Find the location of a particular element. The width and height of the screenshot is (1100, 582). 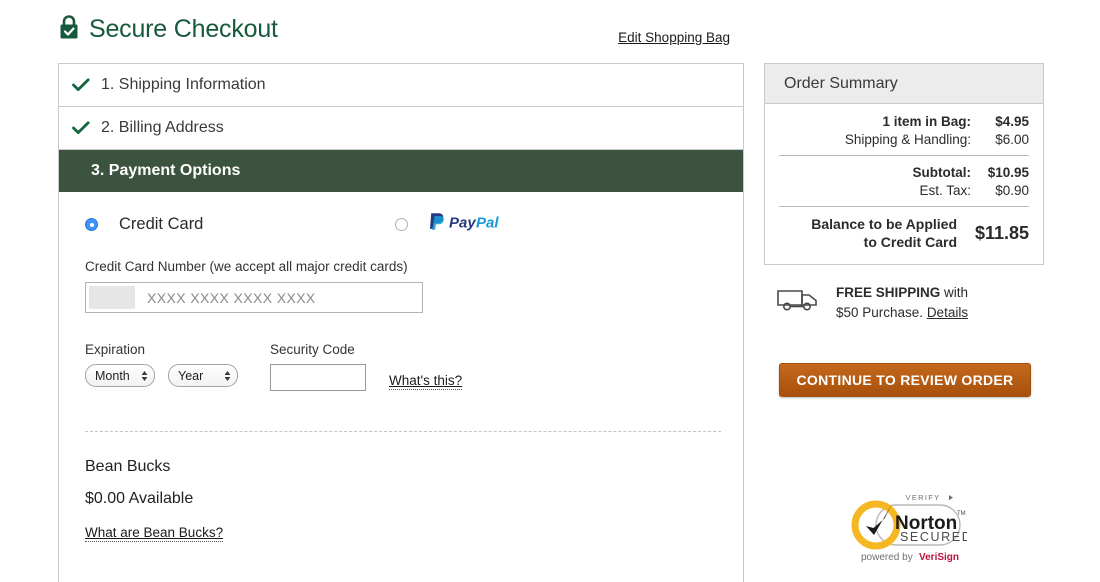

security-code-input is located at coordinates (318, 377).